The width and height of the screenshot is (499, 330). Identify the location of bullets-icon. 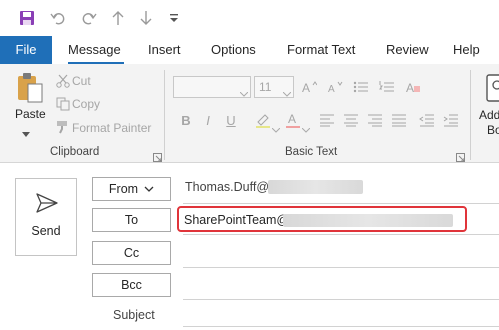
(361, 87).